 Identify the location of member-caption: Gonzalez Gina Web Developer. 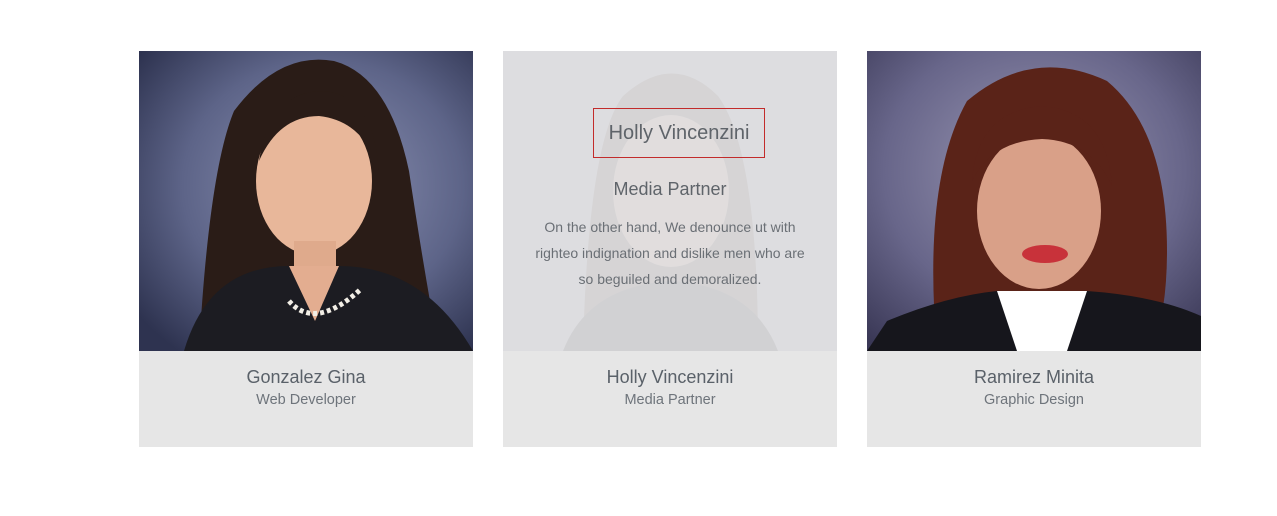
(306, 399).